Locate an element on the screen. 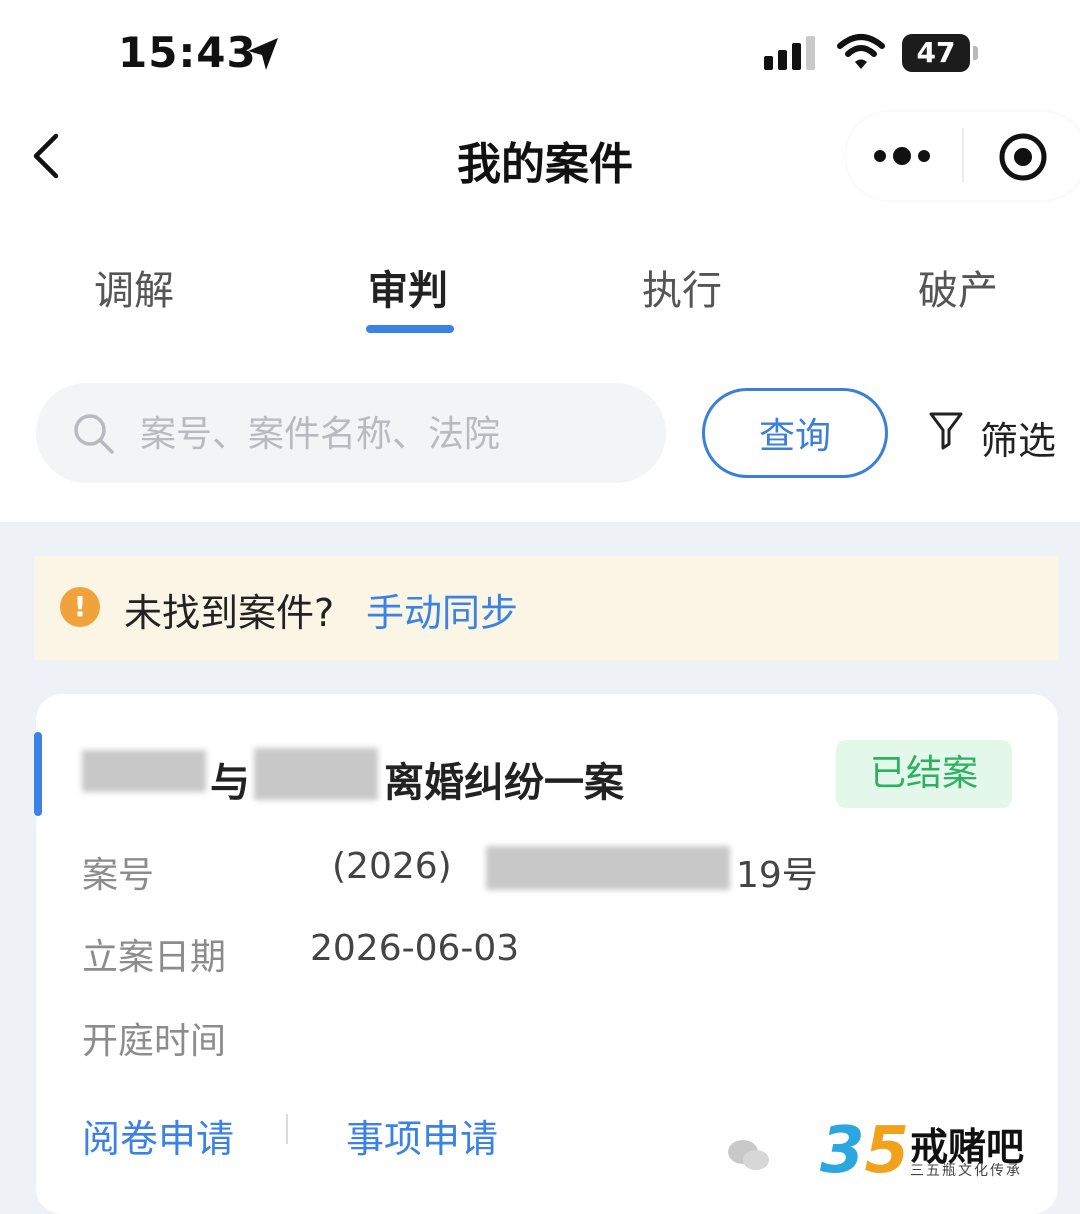  case-number-label: 案号 is located at coordinates (118, 875).